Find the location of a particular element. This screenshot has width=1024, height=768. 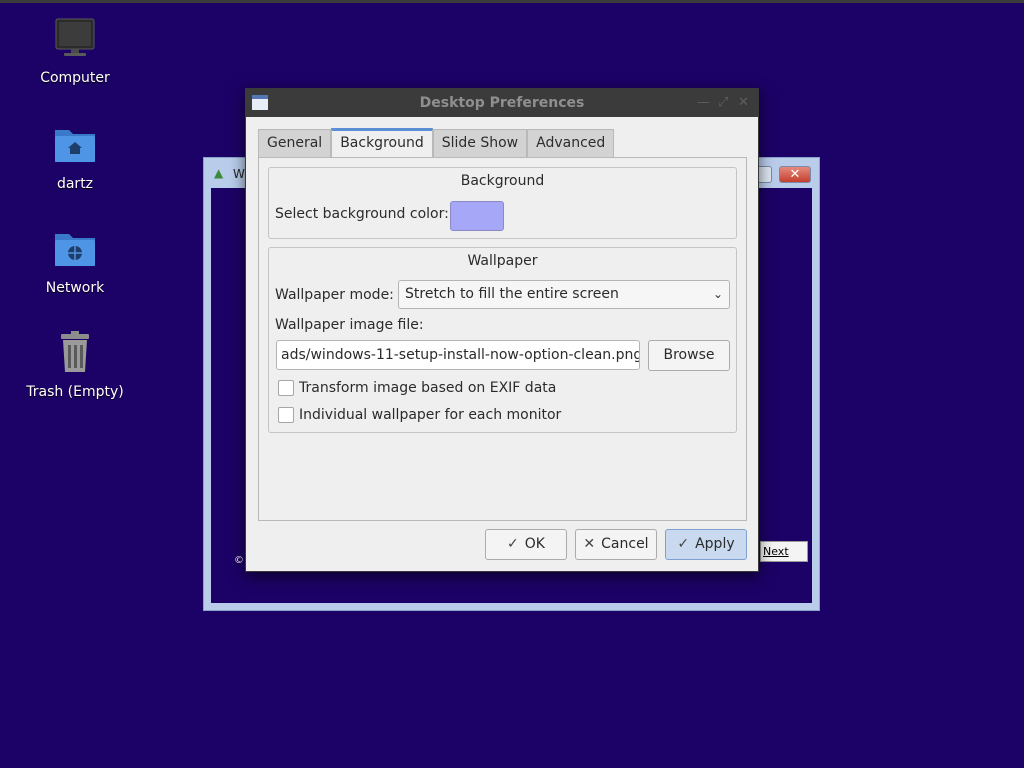

top-panel-edge is located at coordinates (512, 1).